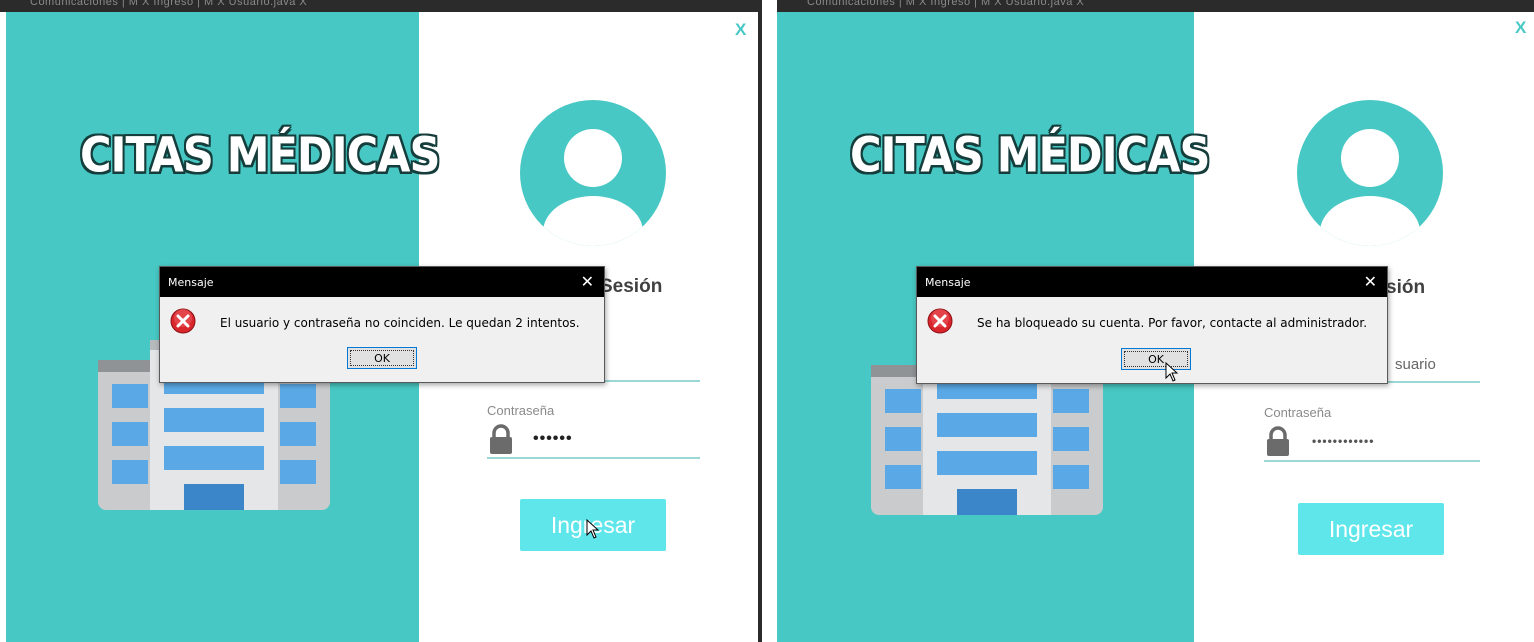 This screenshot has width=1534, height=642. Describe the element at coordinates (1406, 287) in the screenshot. I see `login-title: sión` at that location.